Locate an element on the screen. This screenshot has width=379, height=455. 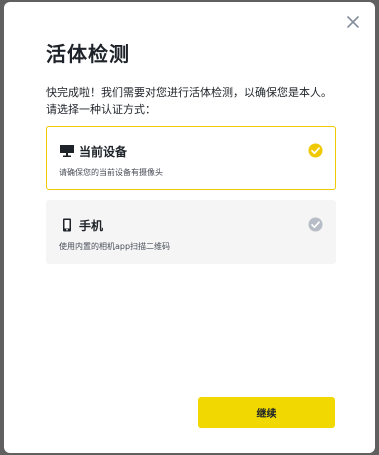
monitor-icon is located at coordinates (67, 151).